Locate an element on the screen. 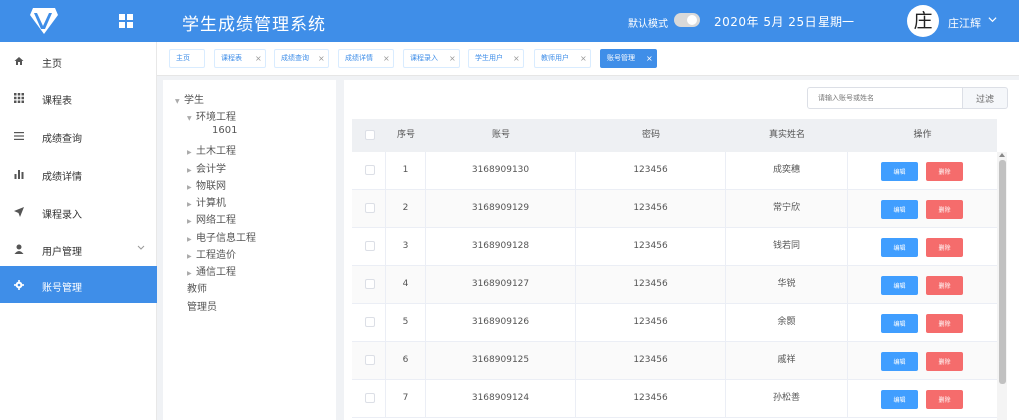 The width and height of the screenshot is (1019, 420). cell-no: 5 is located at coordinates (406, 322).